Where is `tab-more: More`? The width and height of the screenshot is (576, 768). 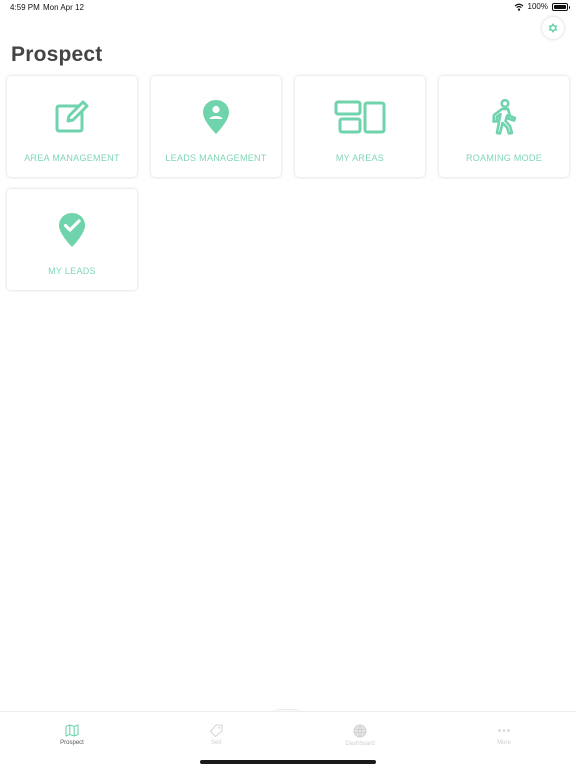 tab-more: More is located at coordinates (504, 735).